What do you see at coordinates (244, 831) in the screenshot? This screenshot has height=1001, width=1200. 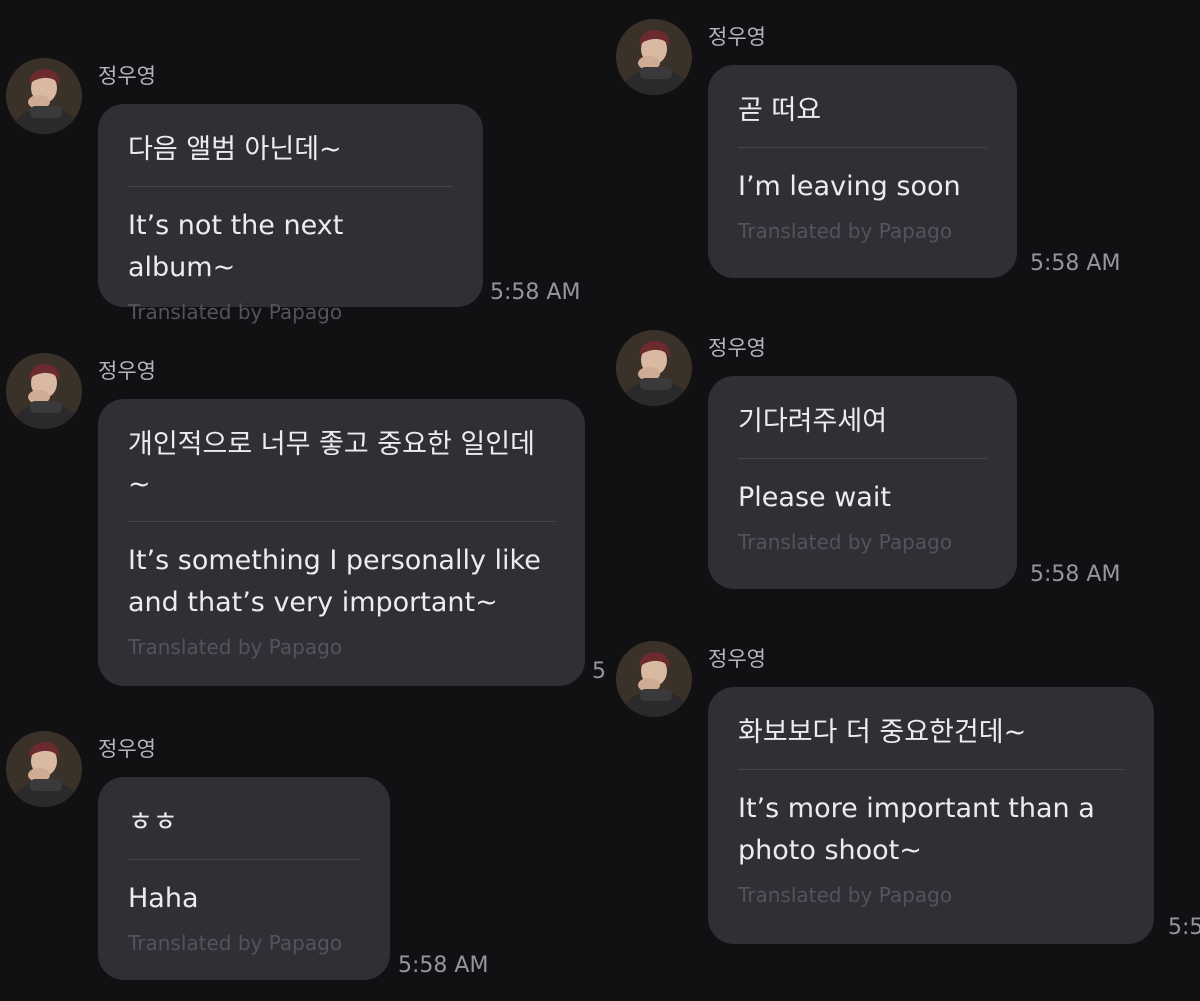 I see `original-text: ㅎㅎ` at bounding box center [244, 831].